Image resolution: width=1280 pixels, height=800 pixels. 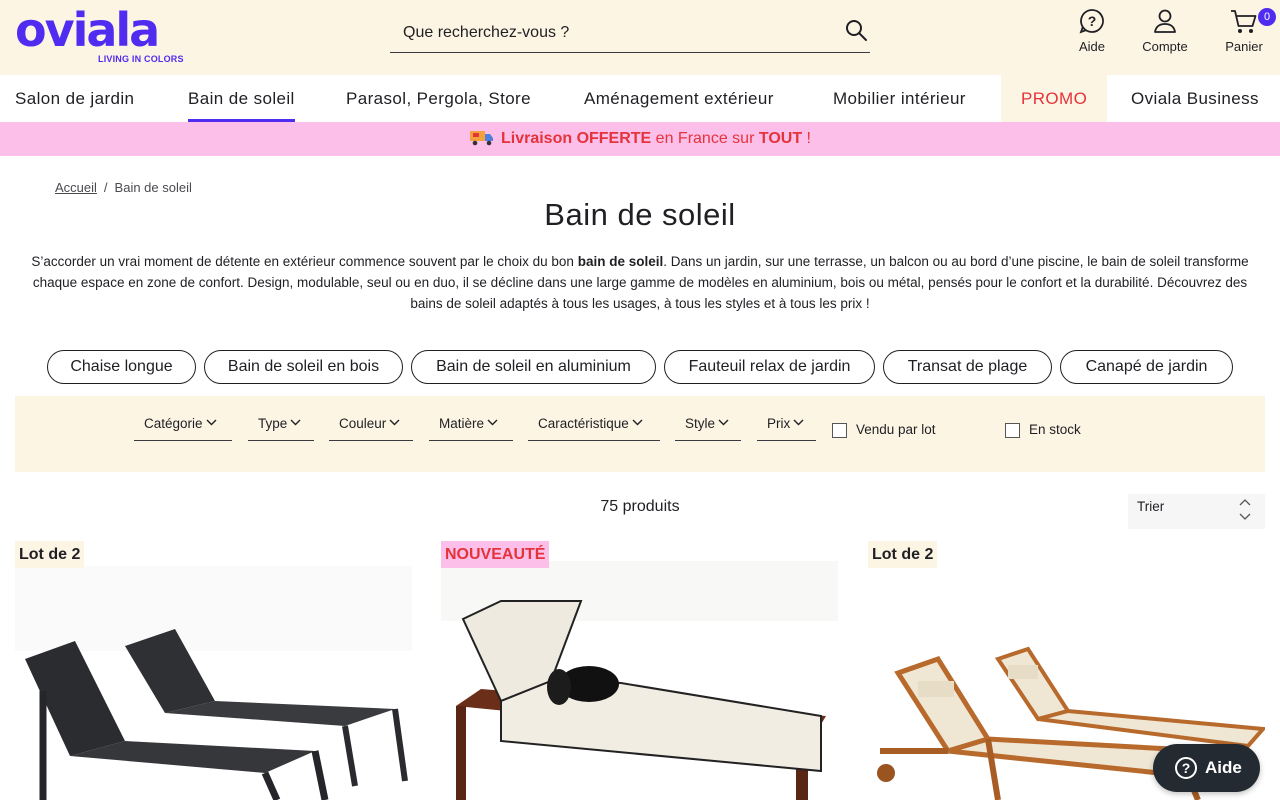 I want to click on chip-bain-de-soleil-en-bois: Bain de soleil en bois, so click(x=303, y=367).